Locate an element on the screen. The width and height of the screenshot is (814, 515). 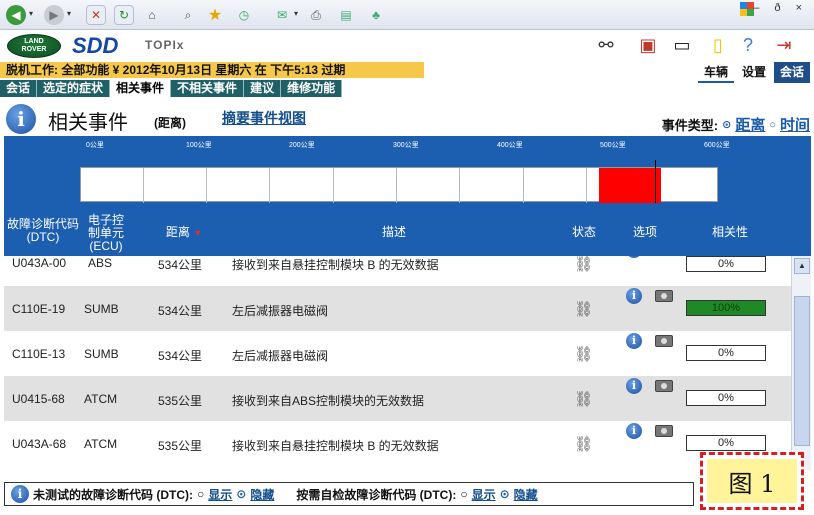
current-odometer-marker is located at coordinates (655, 181).